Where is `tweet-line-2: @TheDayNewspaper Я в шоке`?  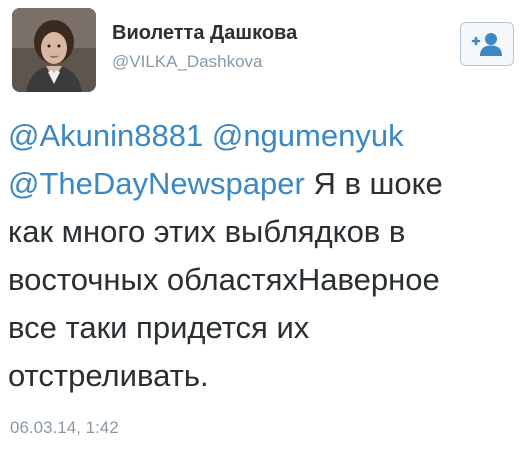
tweet-line-2: @TheDayNewspaper Я в шоке is located at coordinates (265, 184).